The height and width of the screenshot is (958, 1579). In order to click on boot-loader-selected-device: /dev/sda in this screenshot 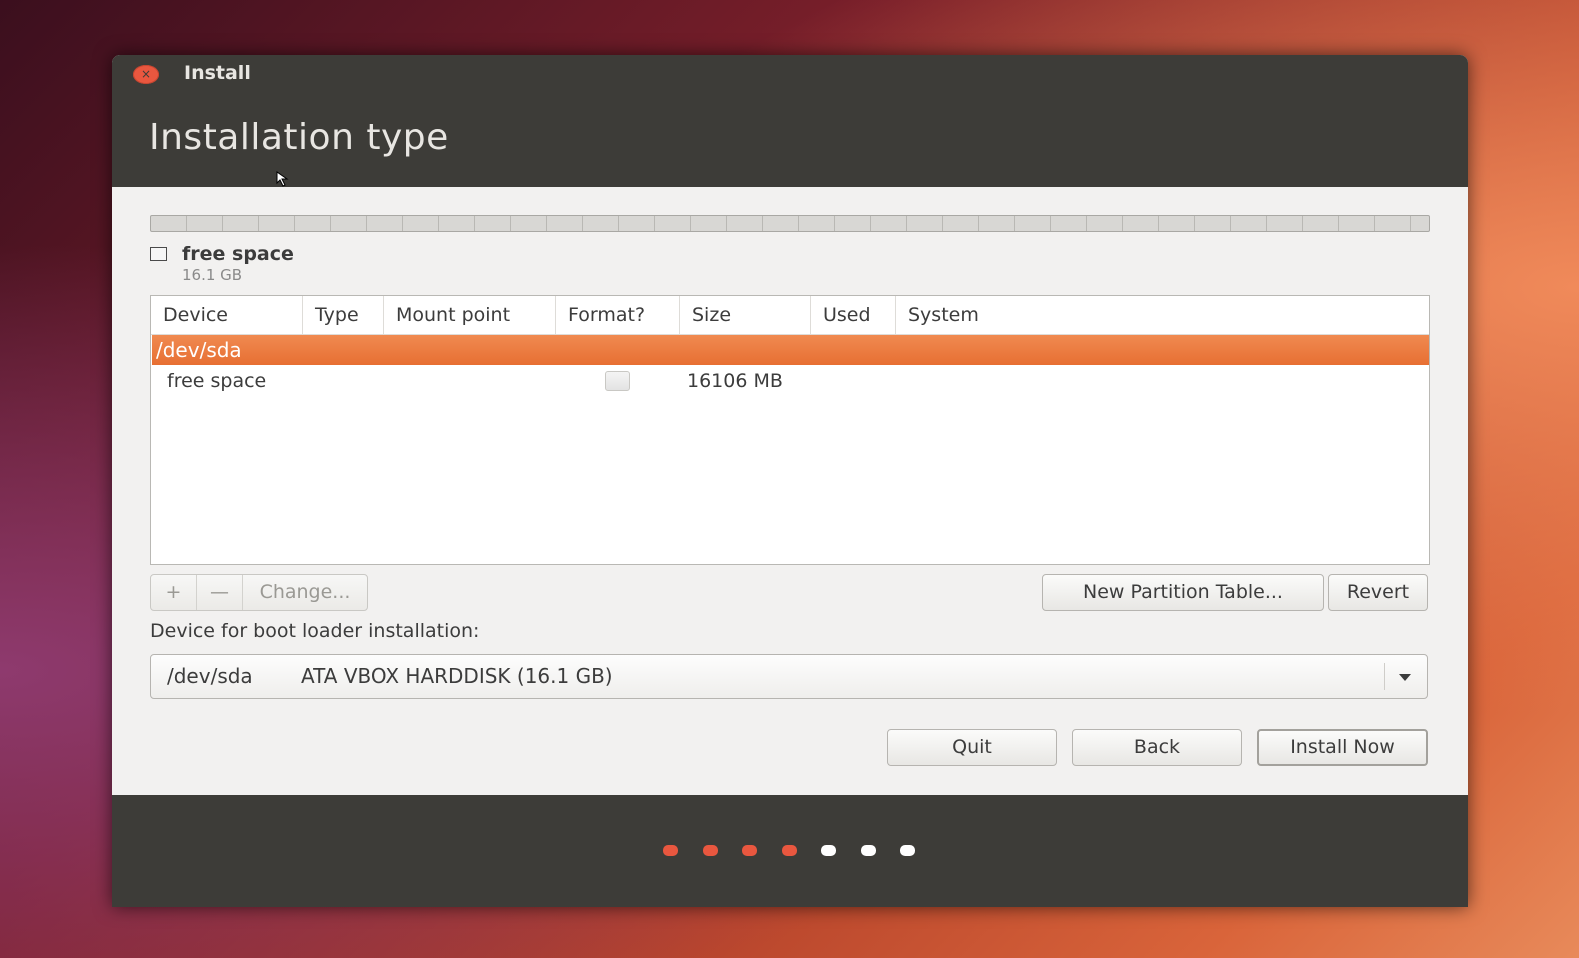, I will do `click(210, 676)`.